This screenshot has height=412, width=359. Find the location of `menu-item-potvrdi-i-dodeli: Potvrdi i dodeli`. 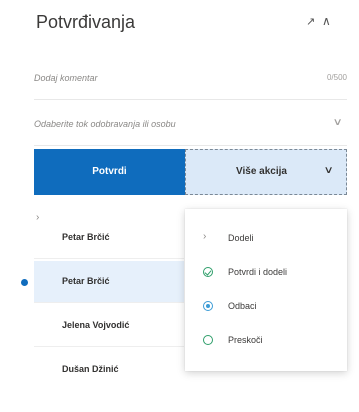

menu-item-potvrdi-i-dodeli: Potvrdi i dodeli is located at coordinates (266, 272).